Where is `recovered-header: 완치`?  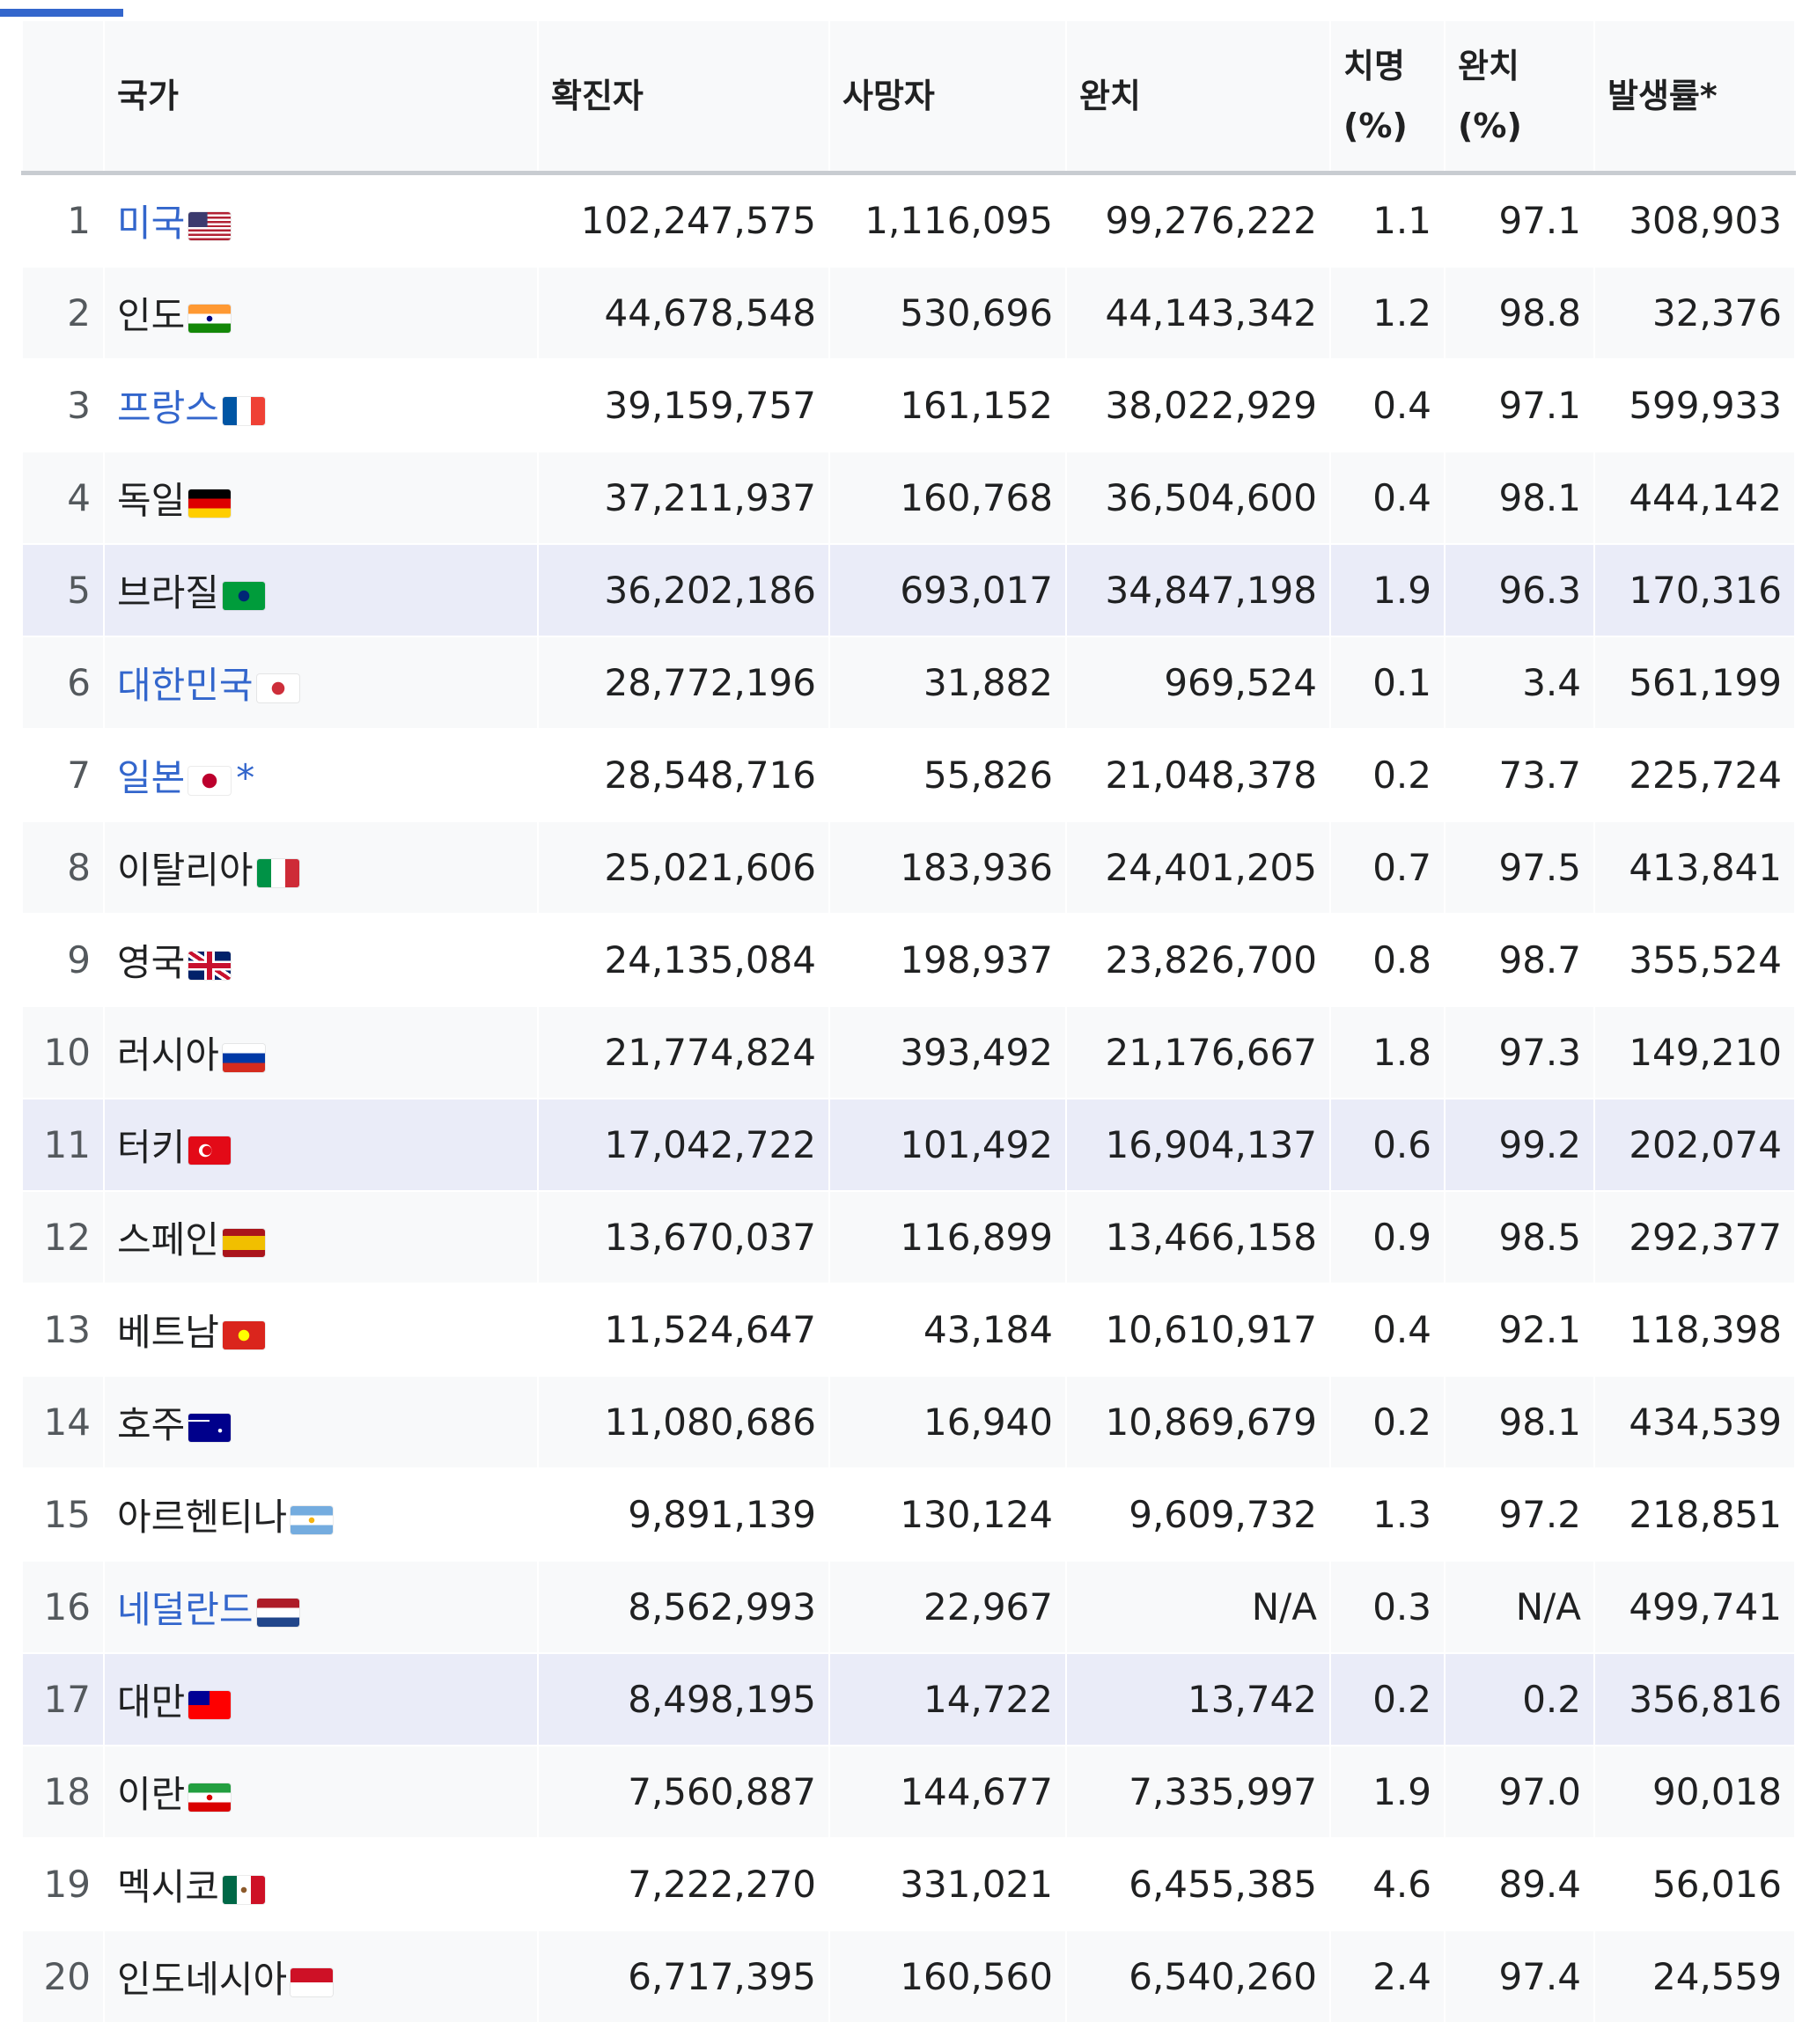
recovered-header: 완치 is located at coordinates (1198, 97).